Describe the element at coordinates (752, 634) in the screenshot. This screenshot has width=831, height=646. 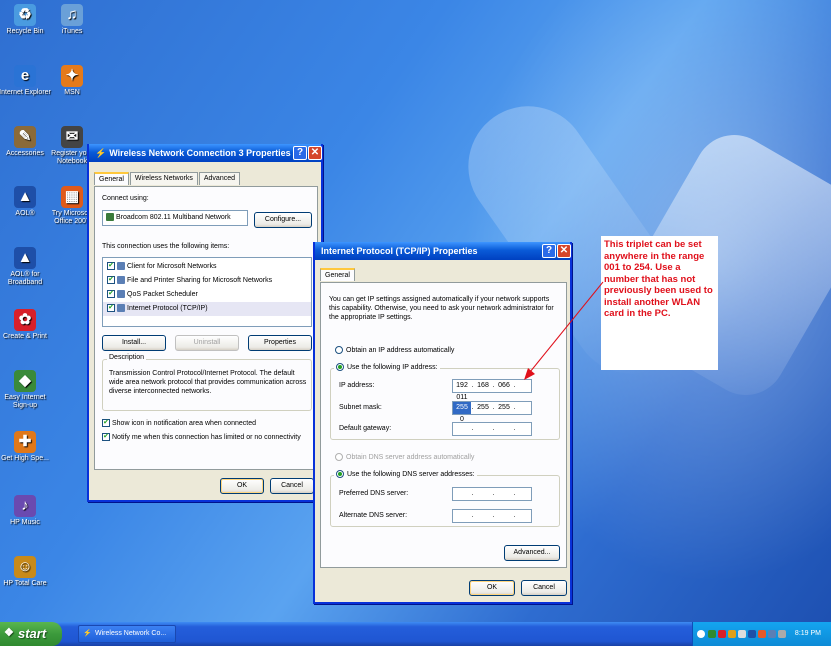
I see `tray-aol-icon` at that location.